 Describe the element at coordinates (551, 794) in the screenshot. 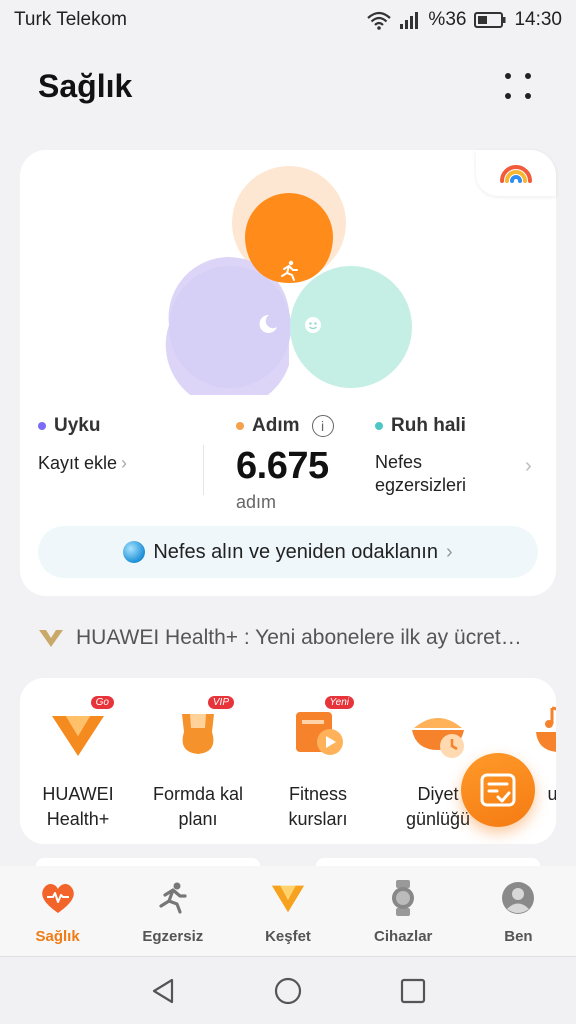

I see `service-label: u r` at that location.